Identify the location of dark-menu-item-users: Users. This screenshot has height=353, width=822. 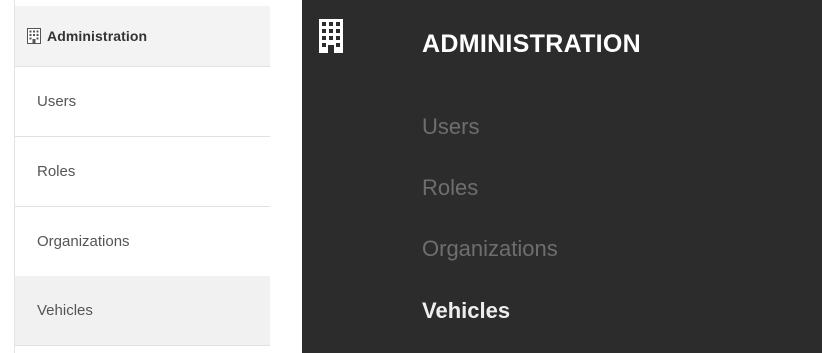
(450, 127).